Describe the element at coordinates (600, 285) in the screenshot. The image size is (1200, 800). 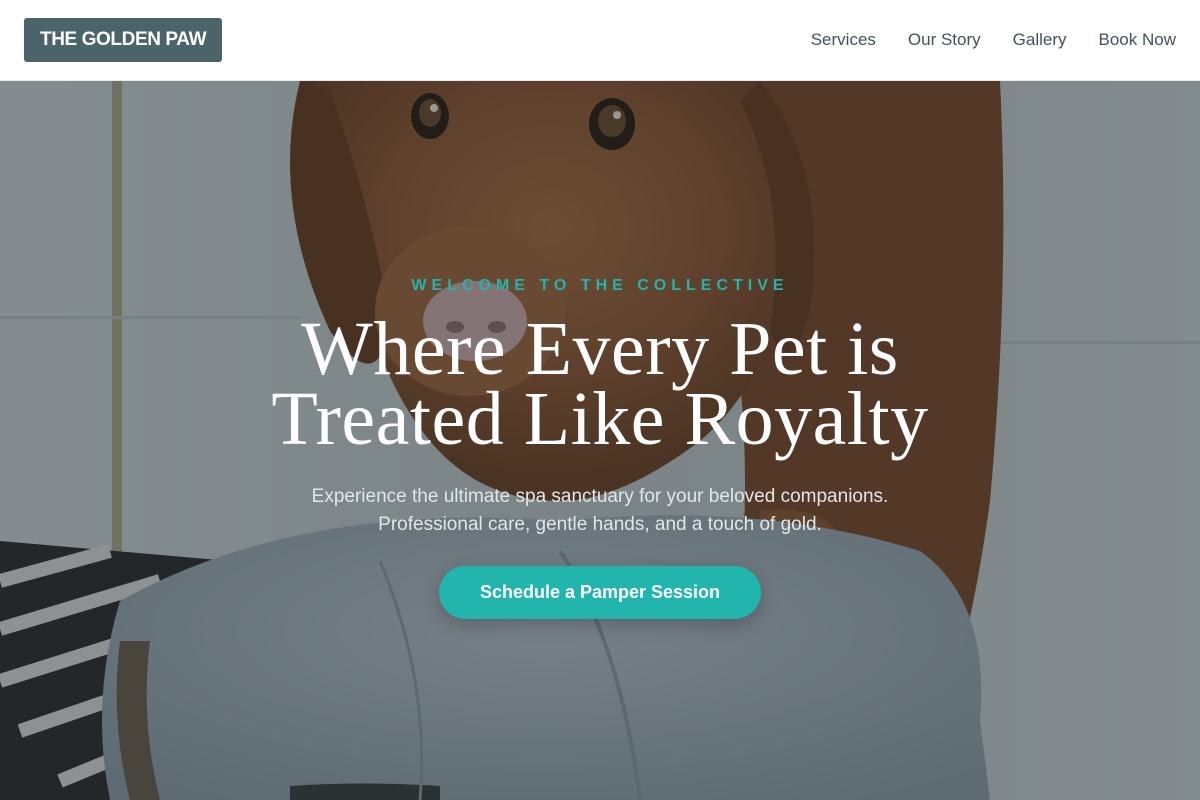
I see `hero-eyebrow: WELCOME TO THE COLLECTIVE` at that location.